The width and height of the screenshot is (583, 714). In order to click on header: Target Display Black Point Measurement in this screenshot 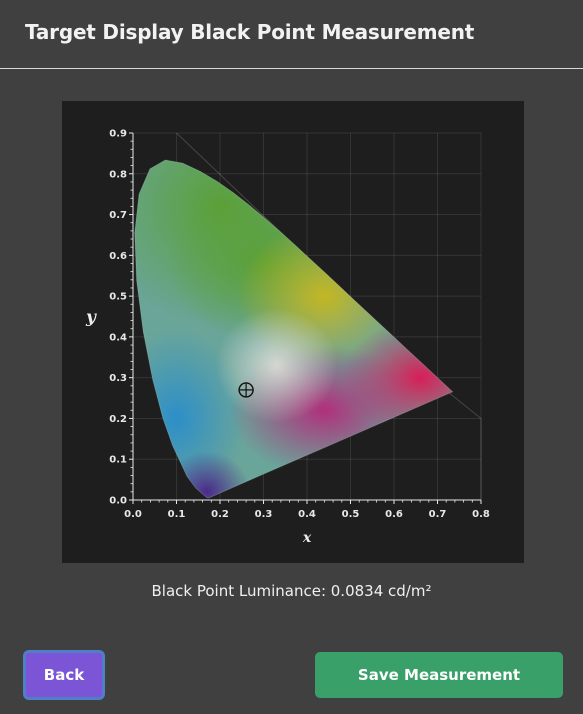, I will do `click(291, 34)`.